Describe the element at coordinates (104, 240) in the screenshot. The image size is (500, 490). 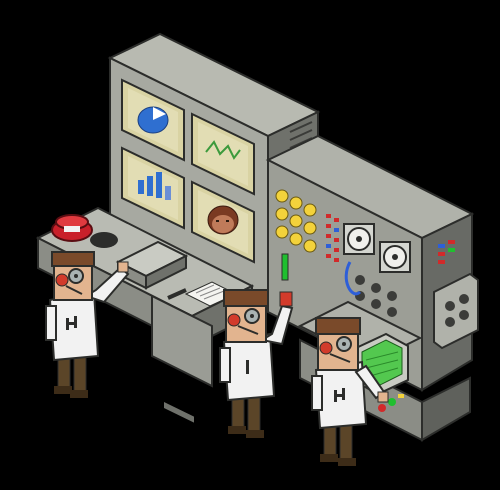
I see `black-device` at that location.